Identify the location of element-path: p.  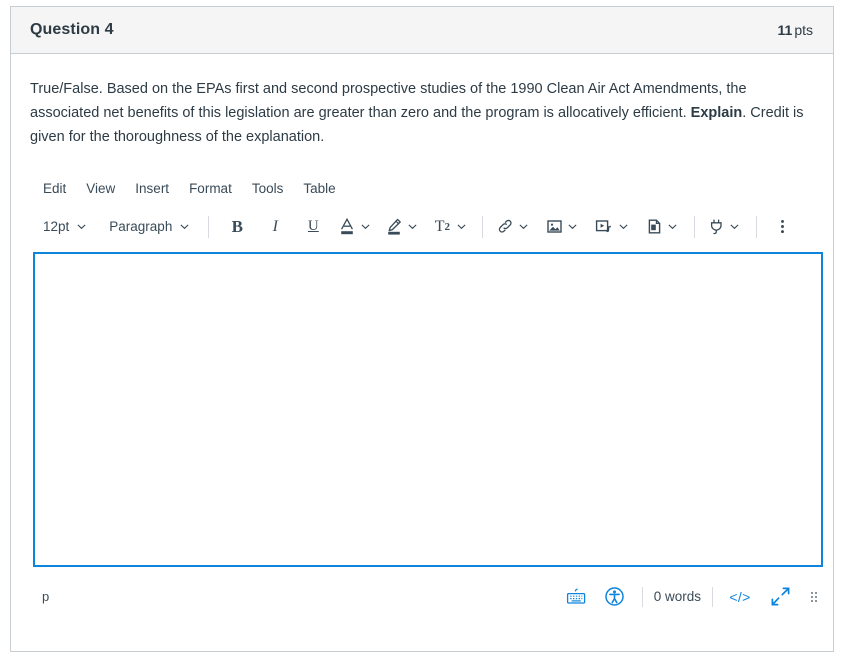
(41, 596).